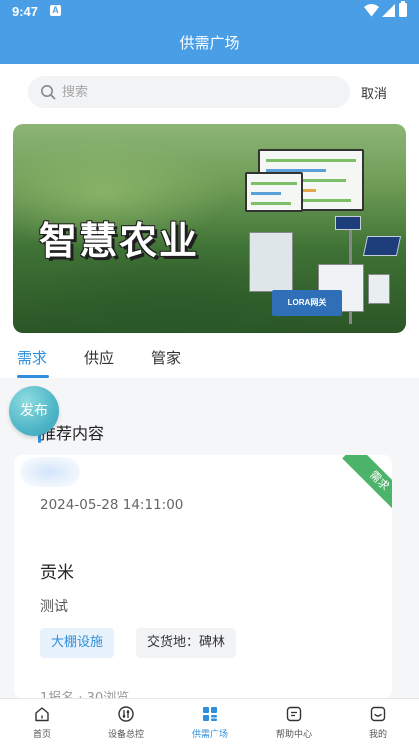  I want to click on profile-icon, so click(378, 714).